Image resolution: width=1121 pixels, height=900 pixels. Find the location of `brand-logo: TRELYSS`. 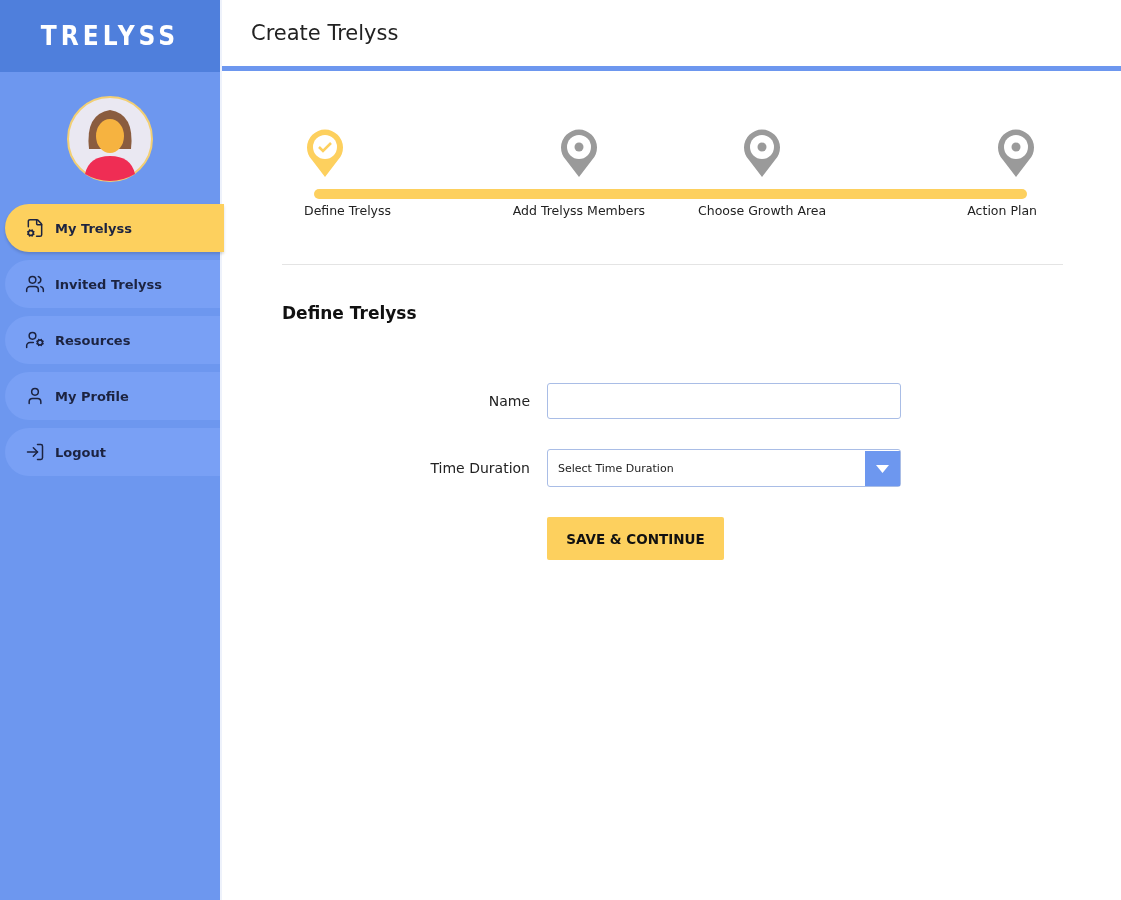

brand-logo: TRELYSS is located at coordinates (110, 36).